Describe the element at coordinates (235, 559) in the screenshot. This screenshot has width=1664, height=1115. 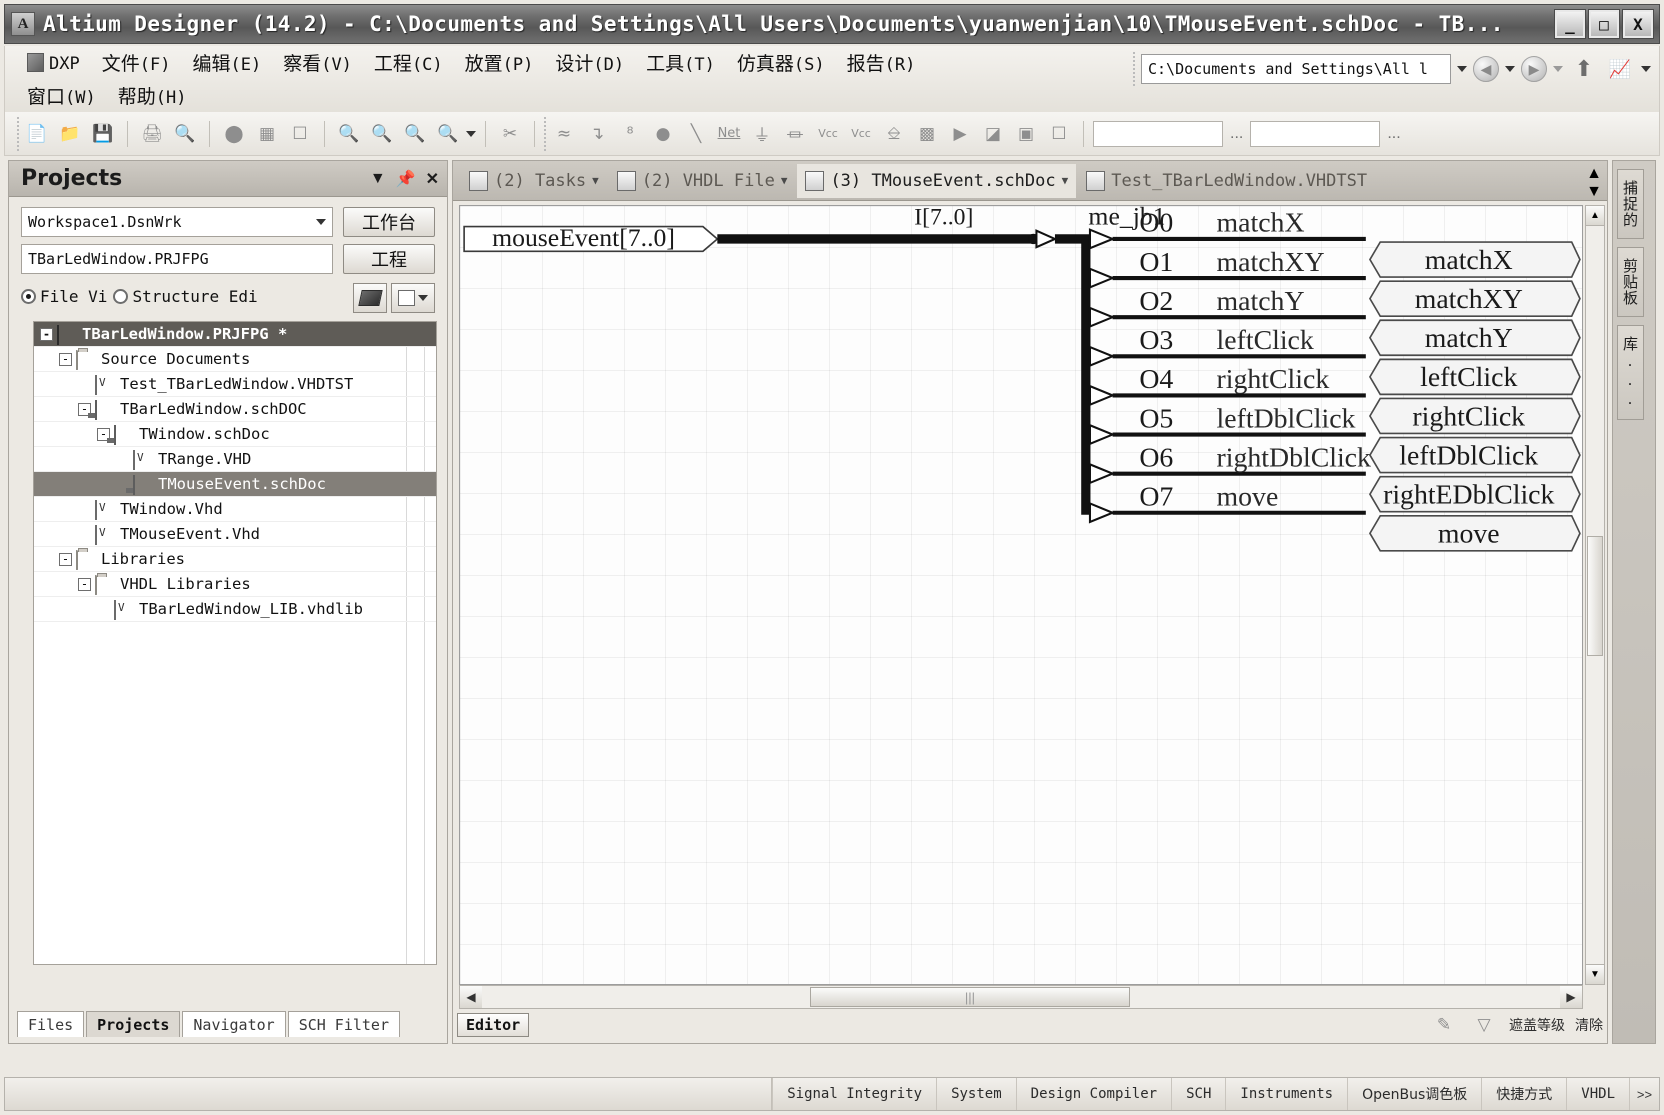
I see `tree-item-libraries: - Libraries` at that location.